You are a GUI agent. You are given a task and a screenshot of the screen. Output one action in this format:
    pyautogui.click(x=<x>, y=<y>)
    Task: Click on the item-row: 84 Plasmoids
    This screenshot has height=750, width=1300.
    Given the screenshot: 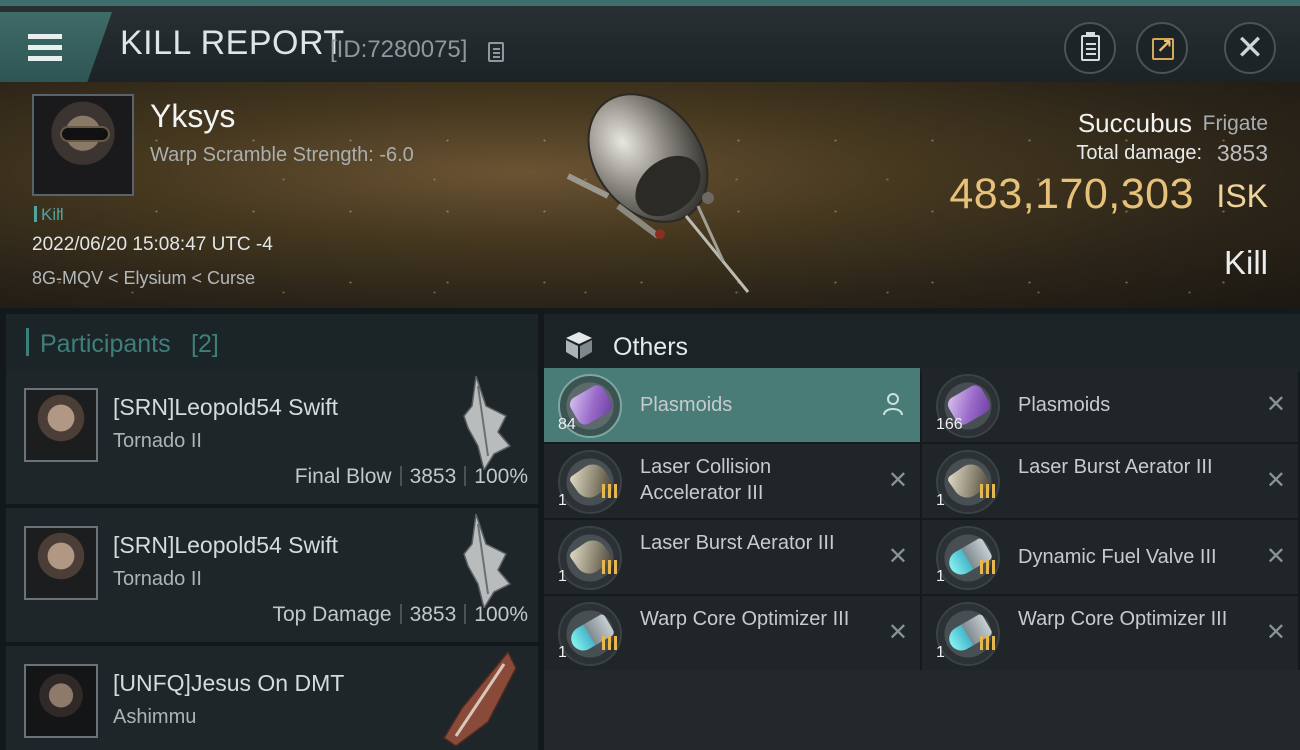 What is the action you would take?
    pyautogui.click(x=732, y=405)
    